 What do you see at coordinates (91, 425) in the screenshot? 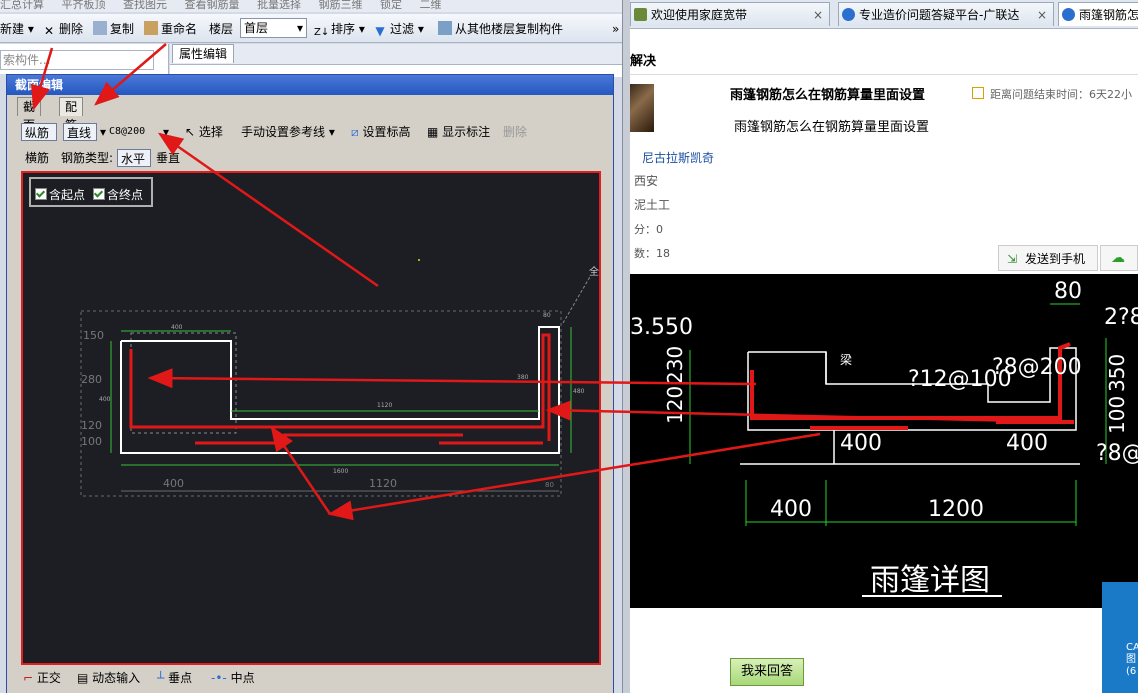
I see `dim-text-left-3: 120` at bounding box center [91, 425].